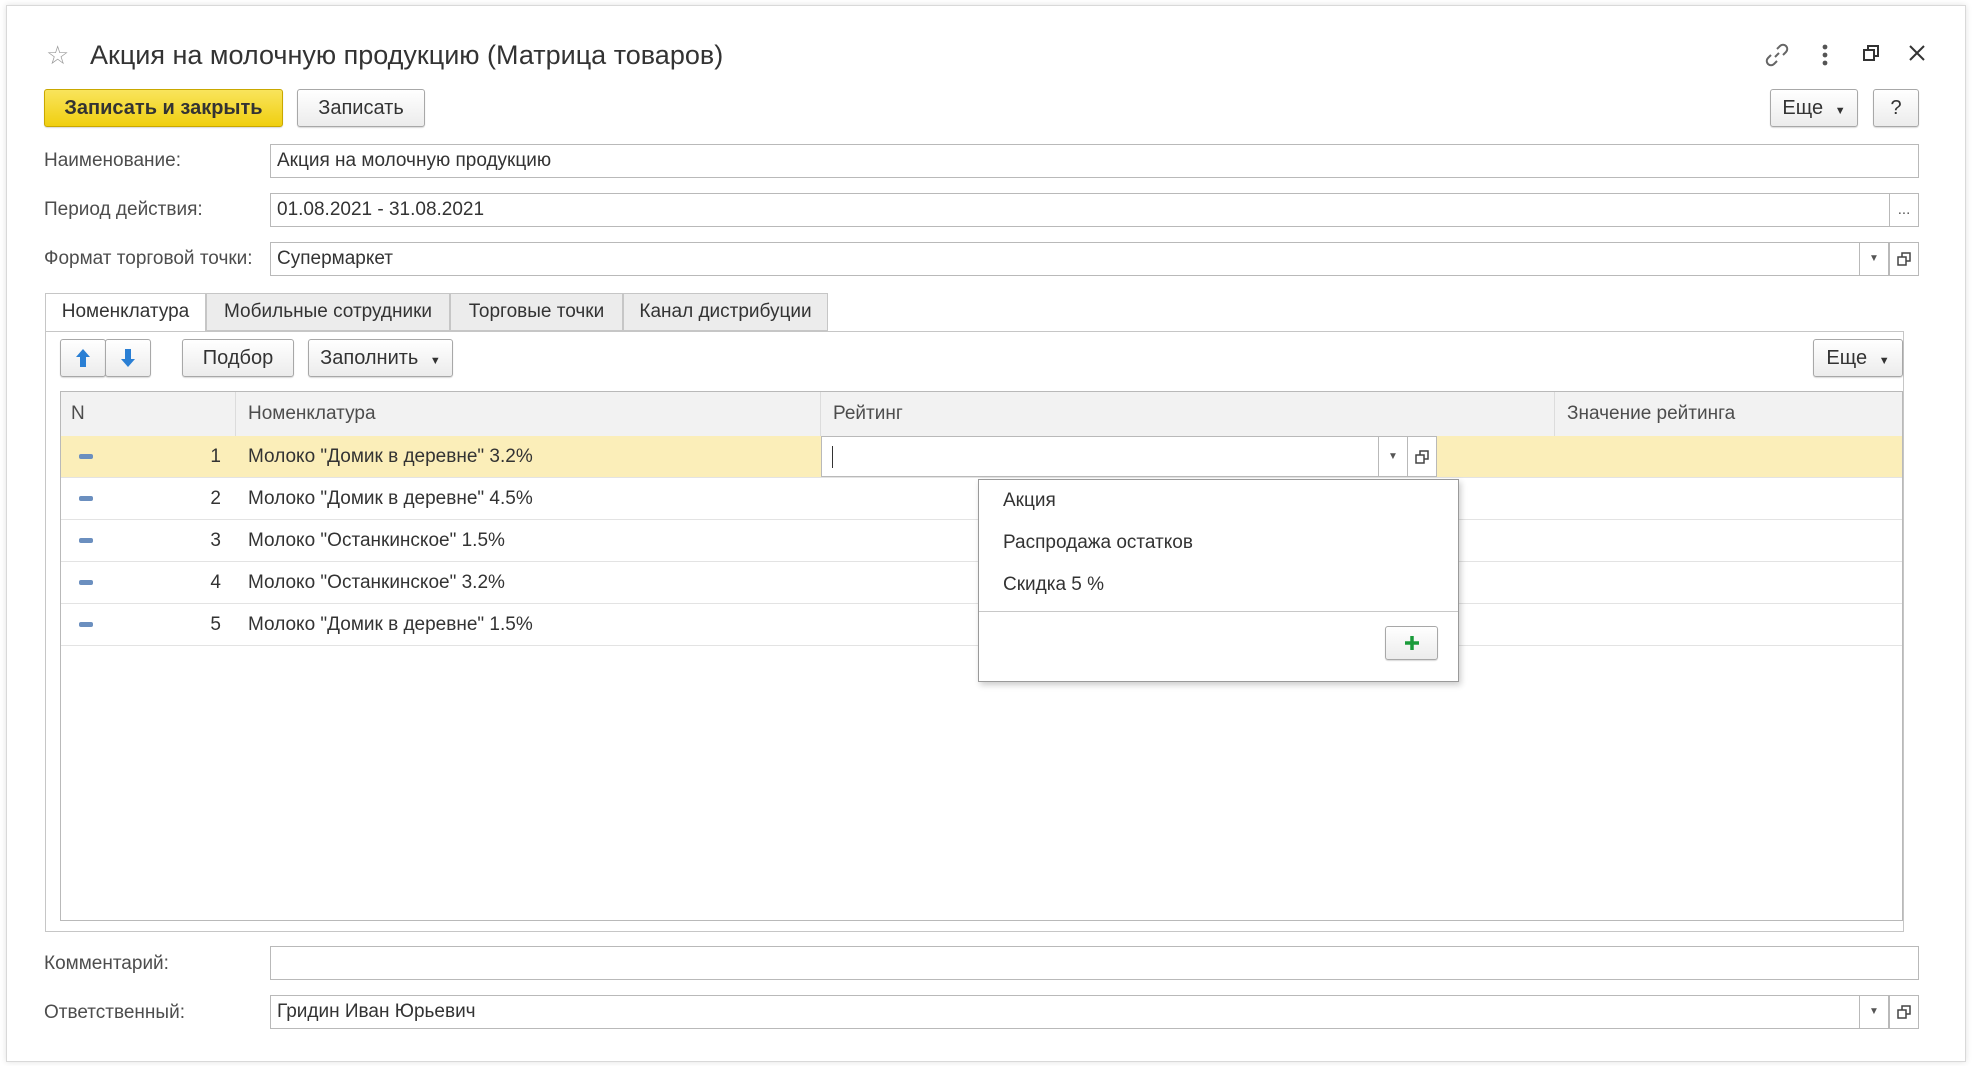 The width and height of the screenshot is (1972, 1066). Describe the element at coordinates (106, 963) in the screenshot. I see `comment-label: Комментарий:` at that location.